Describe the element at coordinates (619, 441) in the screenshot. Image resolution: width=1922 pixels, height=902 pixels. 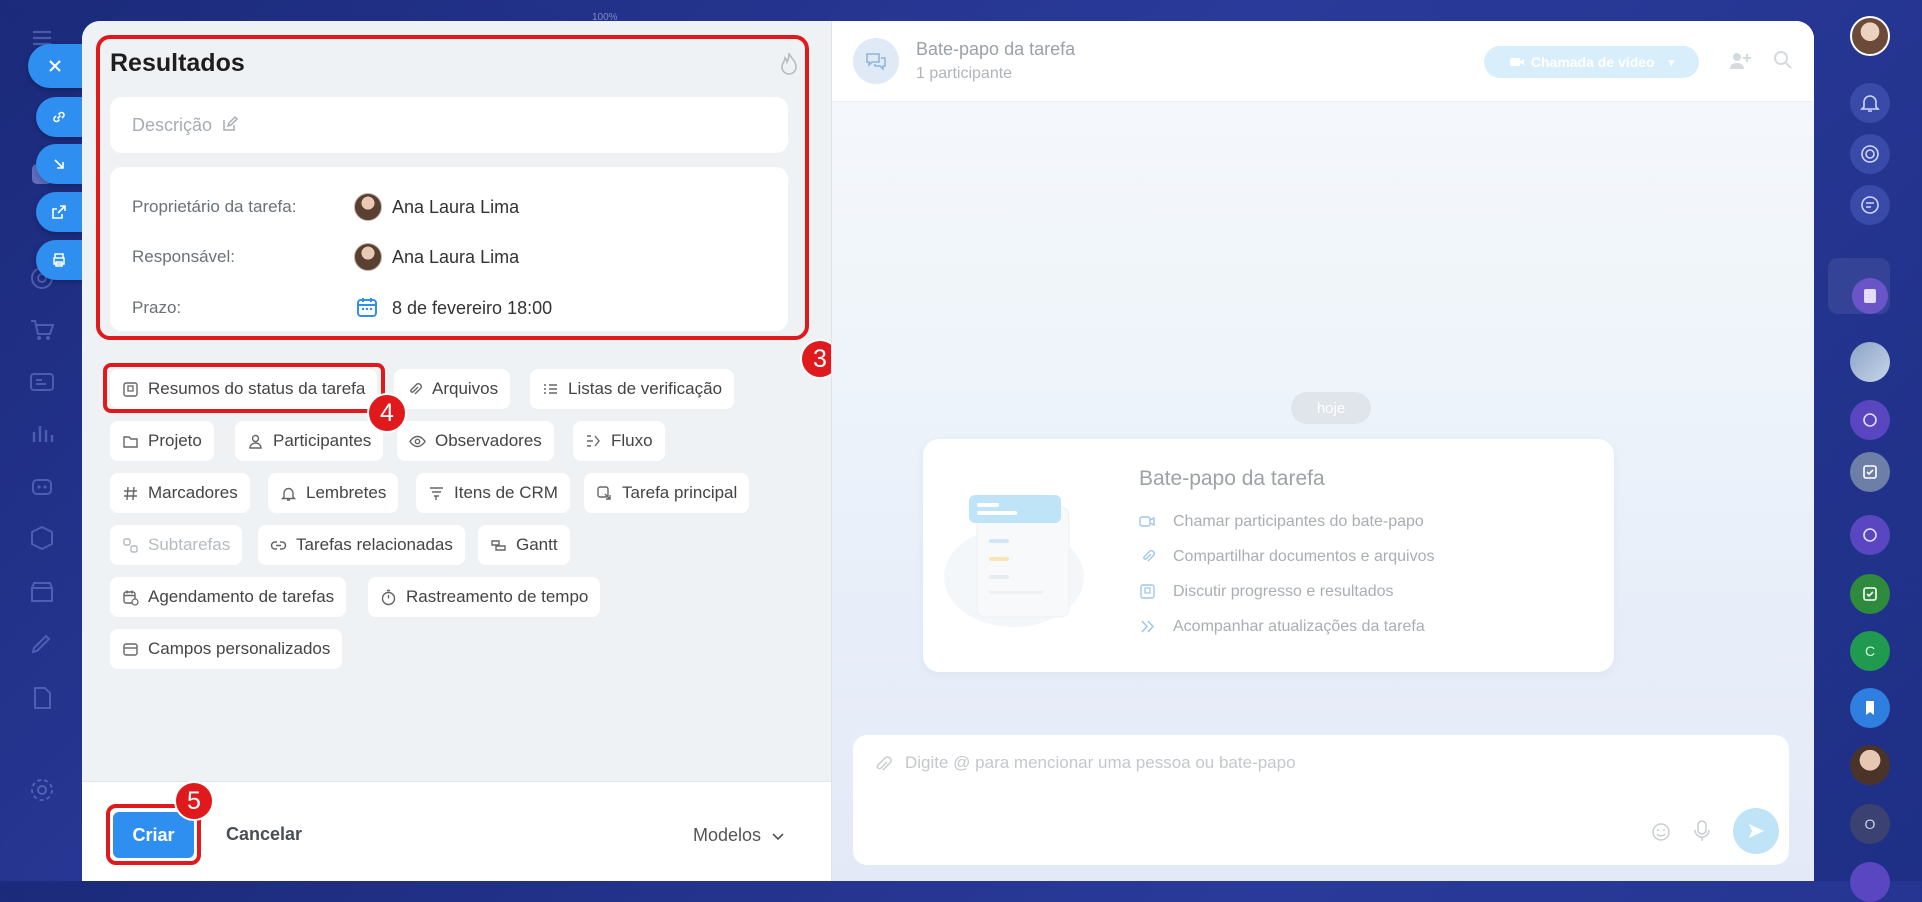
I see `chip-flow: Fluxo` at that location.